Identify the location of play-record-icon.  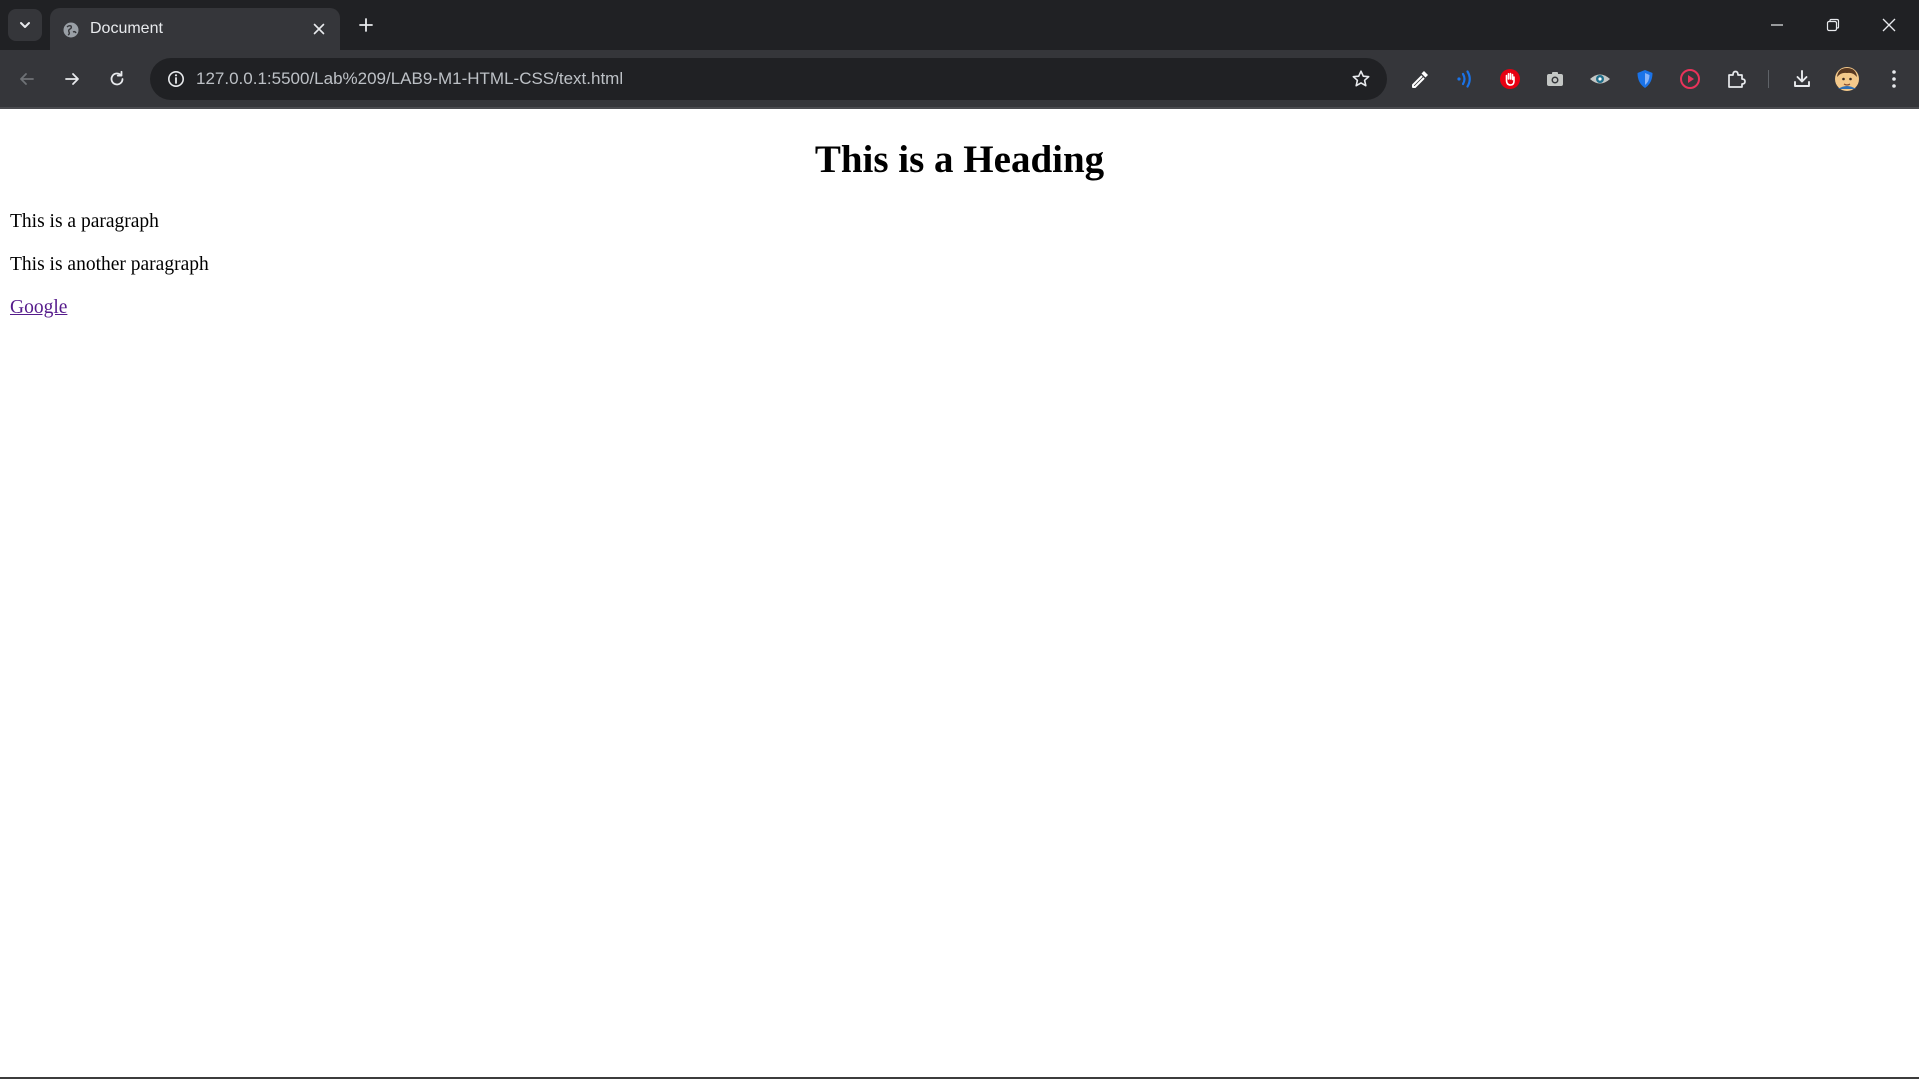
(1690, 79).